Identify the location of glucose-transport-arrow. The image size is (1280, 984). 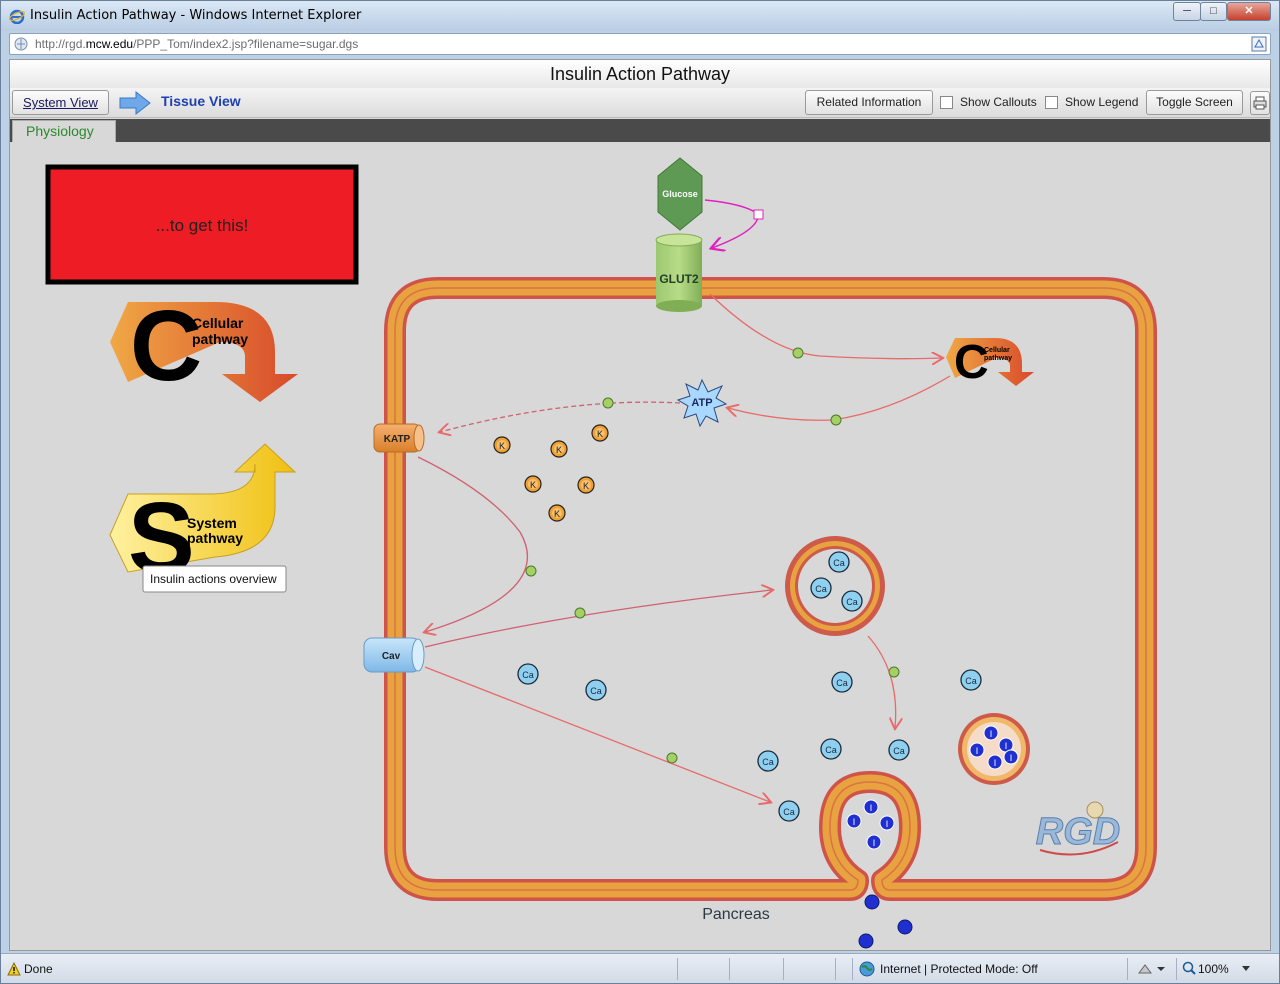
(731, 223).